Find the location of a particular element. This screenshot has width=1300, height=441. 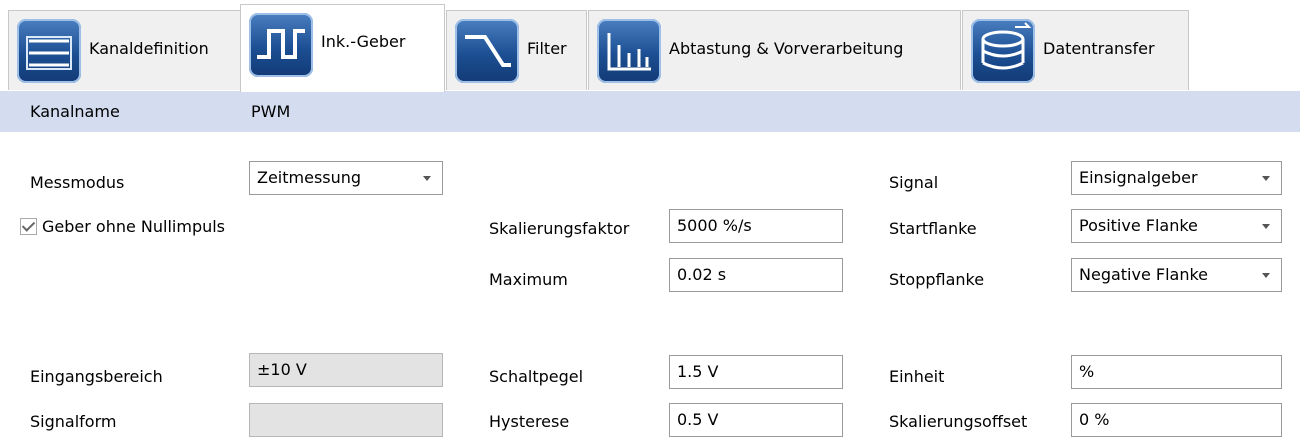

eingangsbereich-label: Eingangsbereich is located at coordinates (96, 376).